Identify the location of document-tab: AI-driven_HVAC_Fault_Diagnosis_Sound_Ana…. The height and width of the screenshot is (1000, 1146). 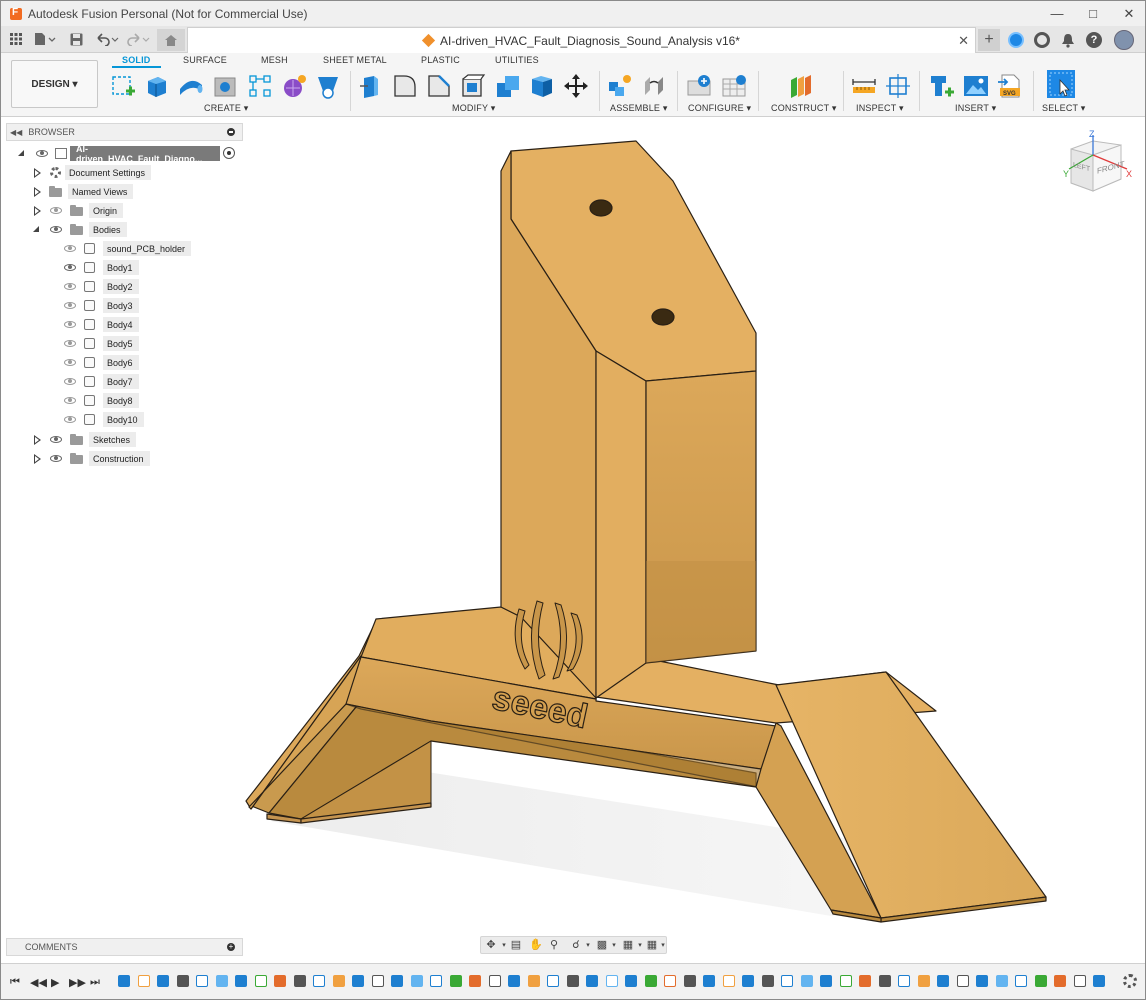
(581, 40).